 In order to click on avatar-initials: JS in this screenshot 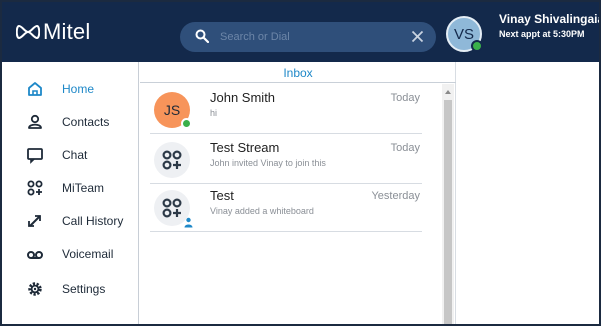, I will do `click(172, 110)`.